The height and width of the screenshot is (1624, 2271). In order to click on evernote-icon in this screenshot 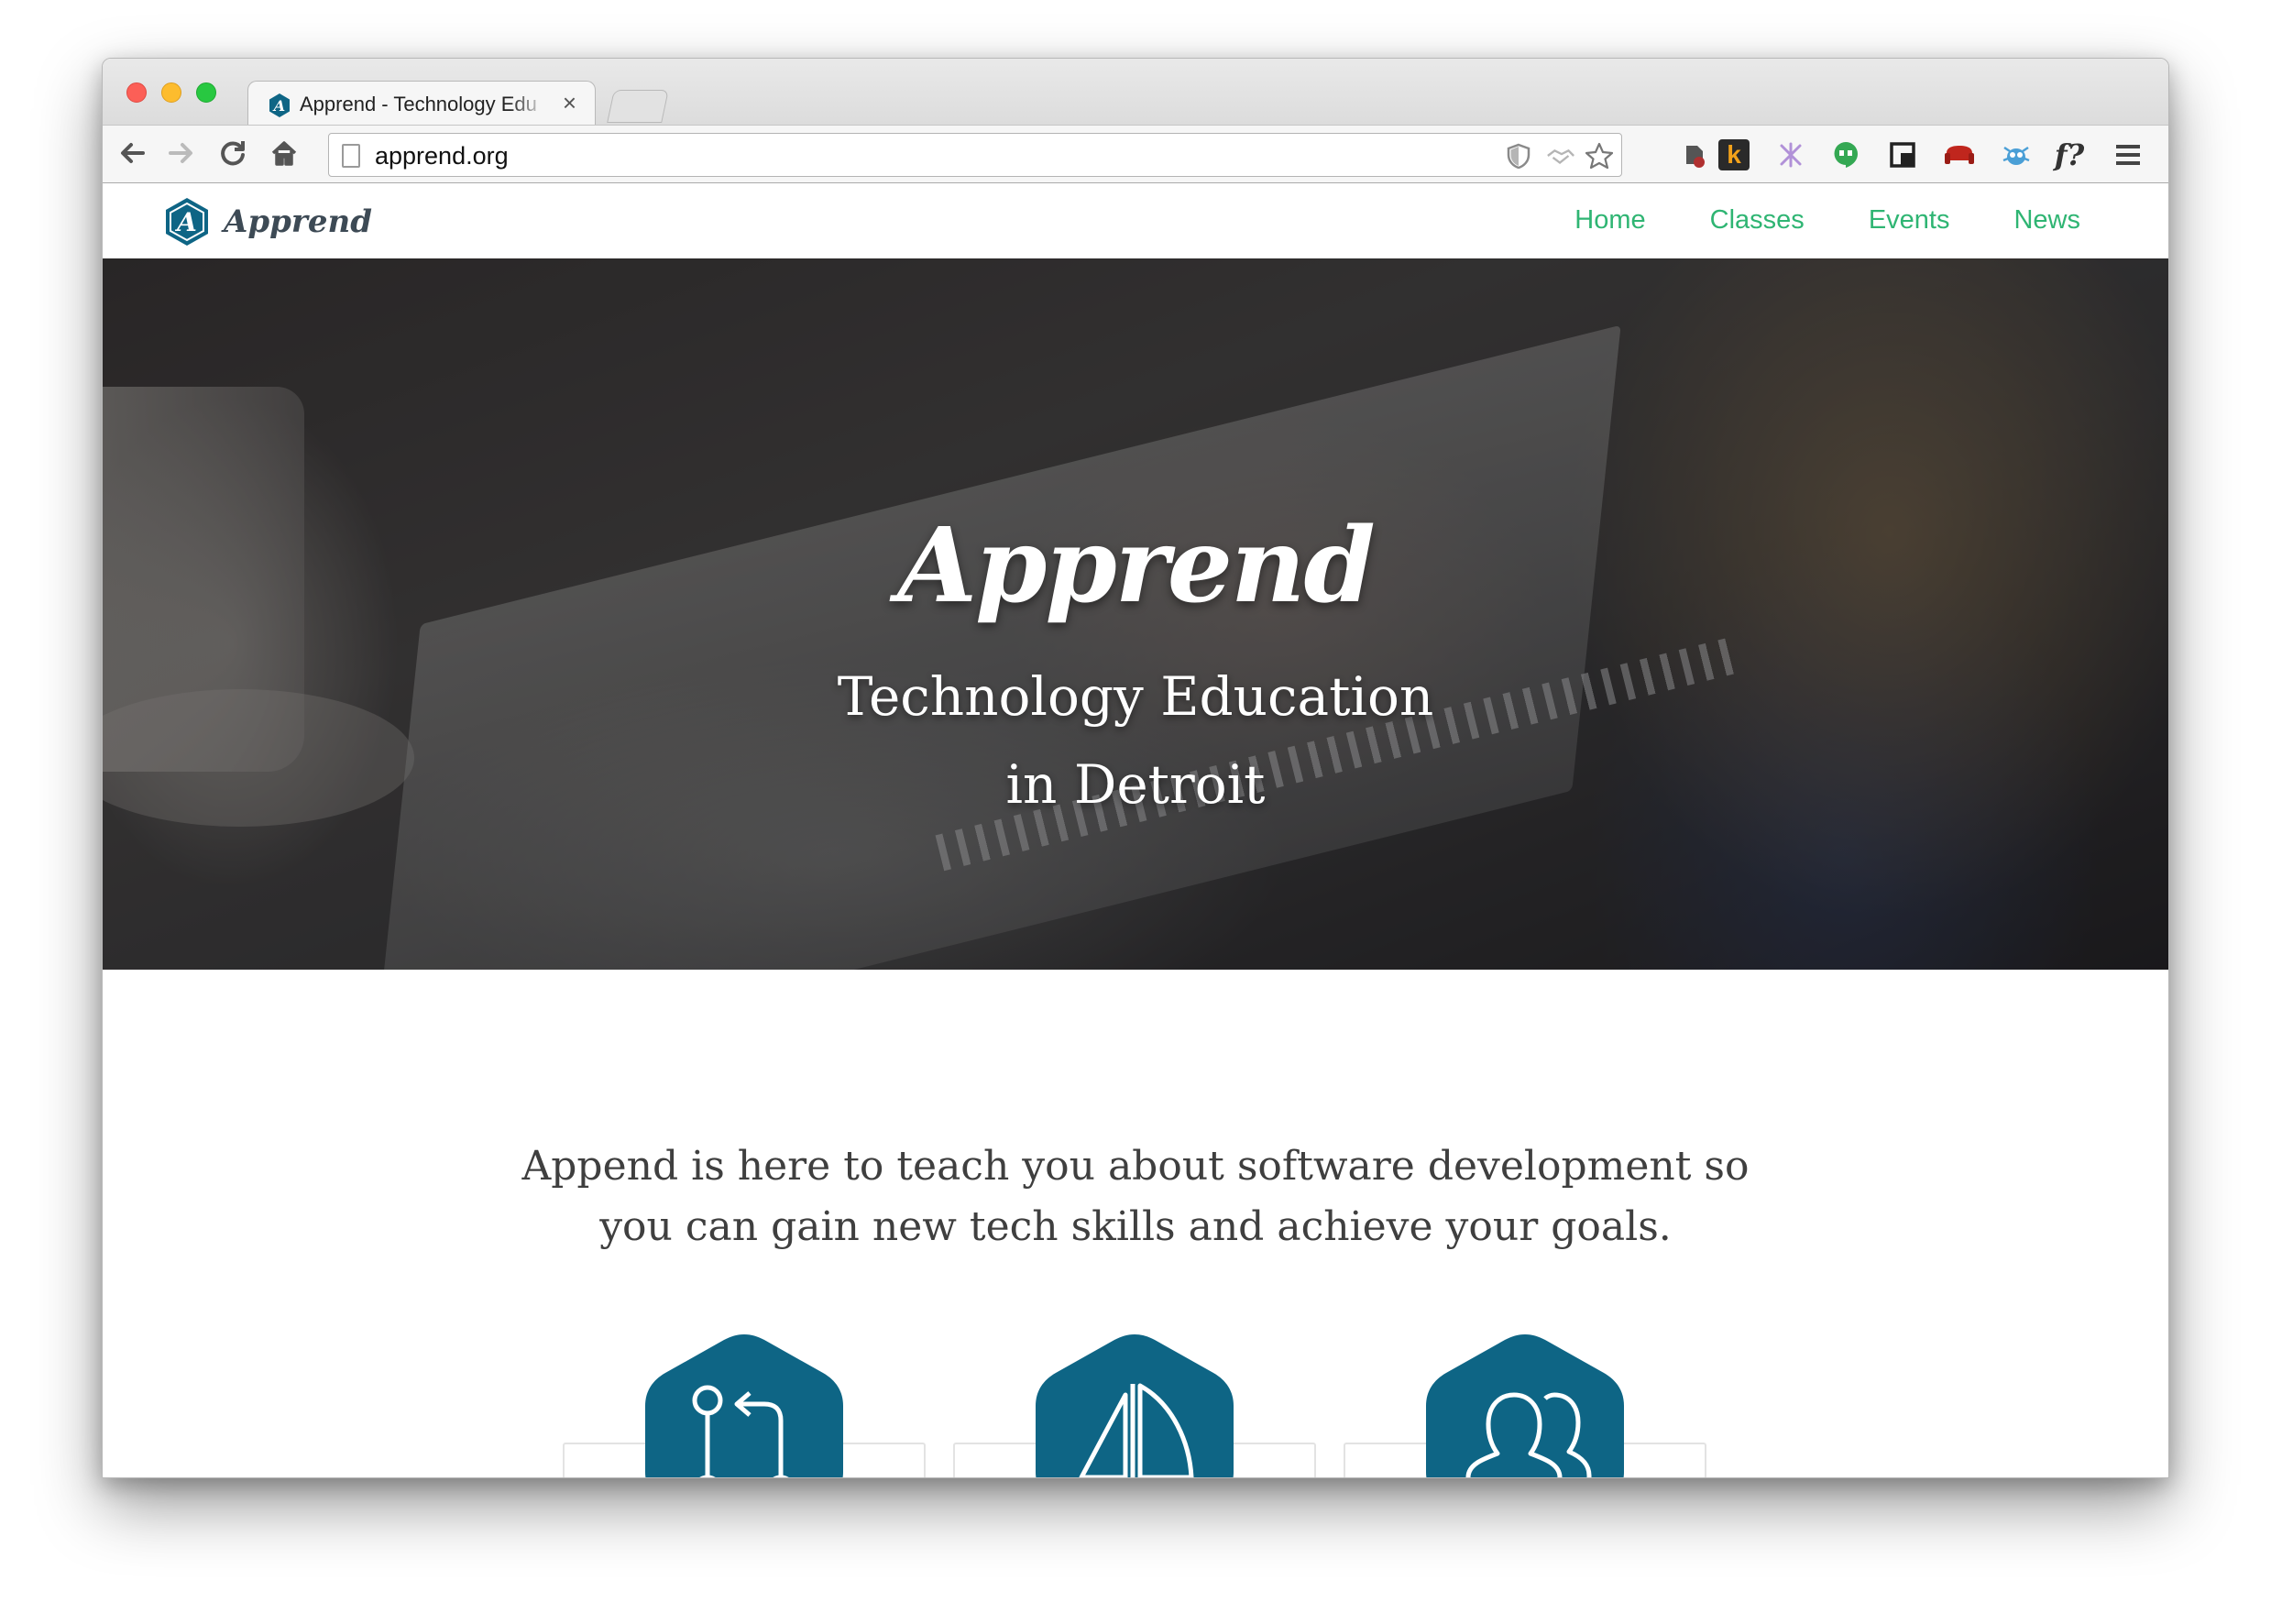, I will do `click(1693, 154)`.